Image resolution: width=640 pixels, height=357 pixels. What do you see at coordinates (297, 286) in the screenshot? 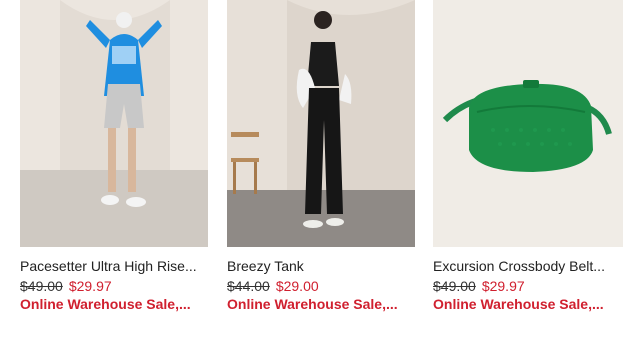
I see `sale-price: $29.00` at bounding box center [297, 286].